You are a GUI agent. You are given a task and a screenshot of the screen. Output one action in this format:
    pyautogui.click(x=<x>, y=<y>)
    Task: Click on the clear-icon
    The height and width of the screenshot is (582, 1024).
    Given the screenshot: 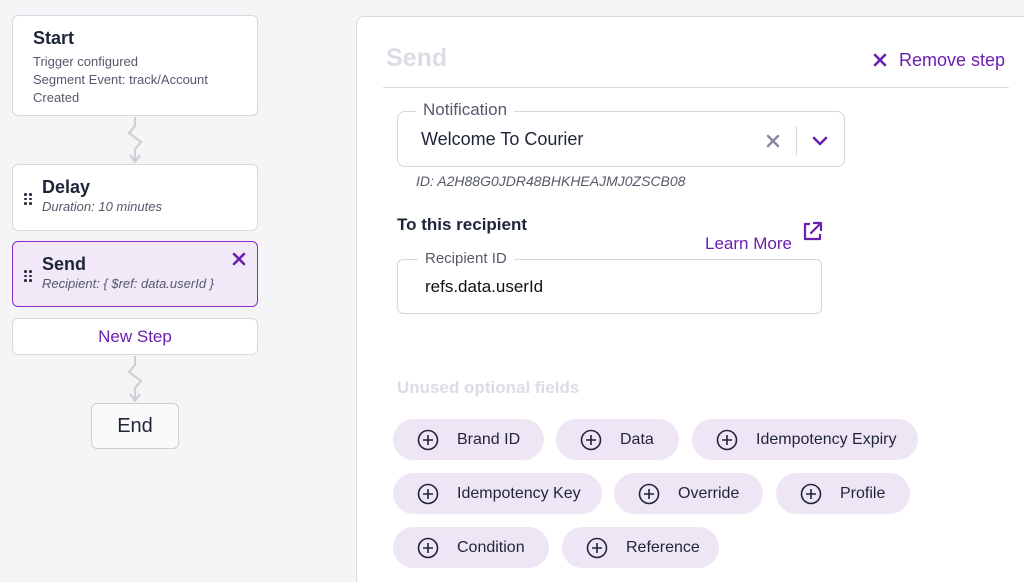 What is the action you would take?
    pyautogui.click(x=773, y=141)
    